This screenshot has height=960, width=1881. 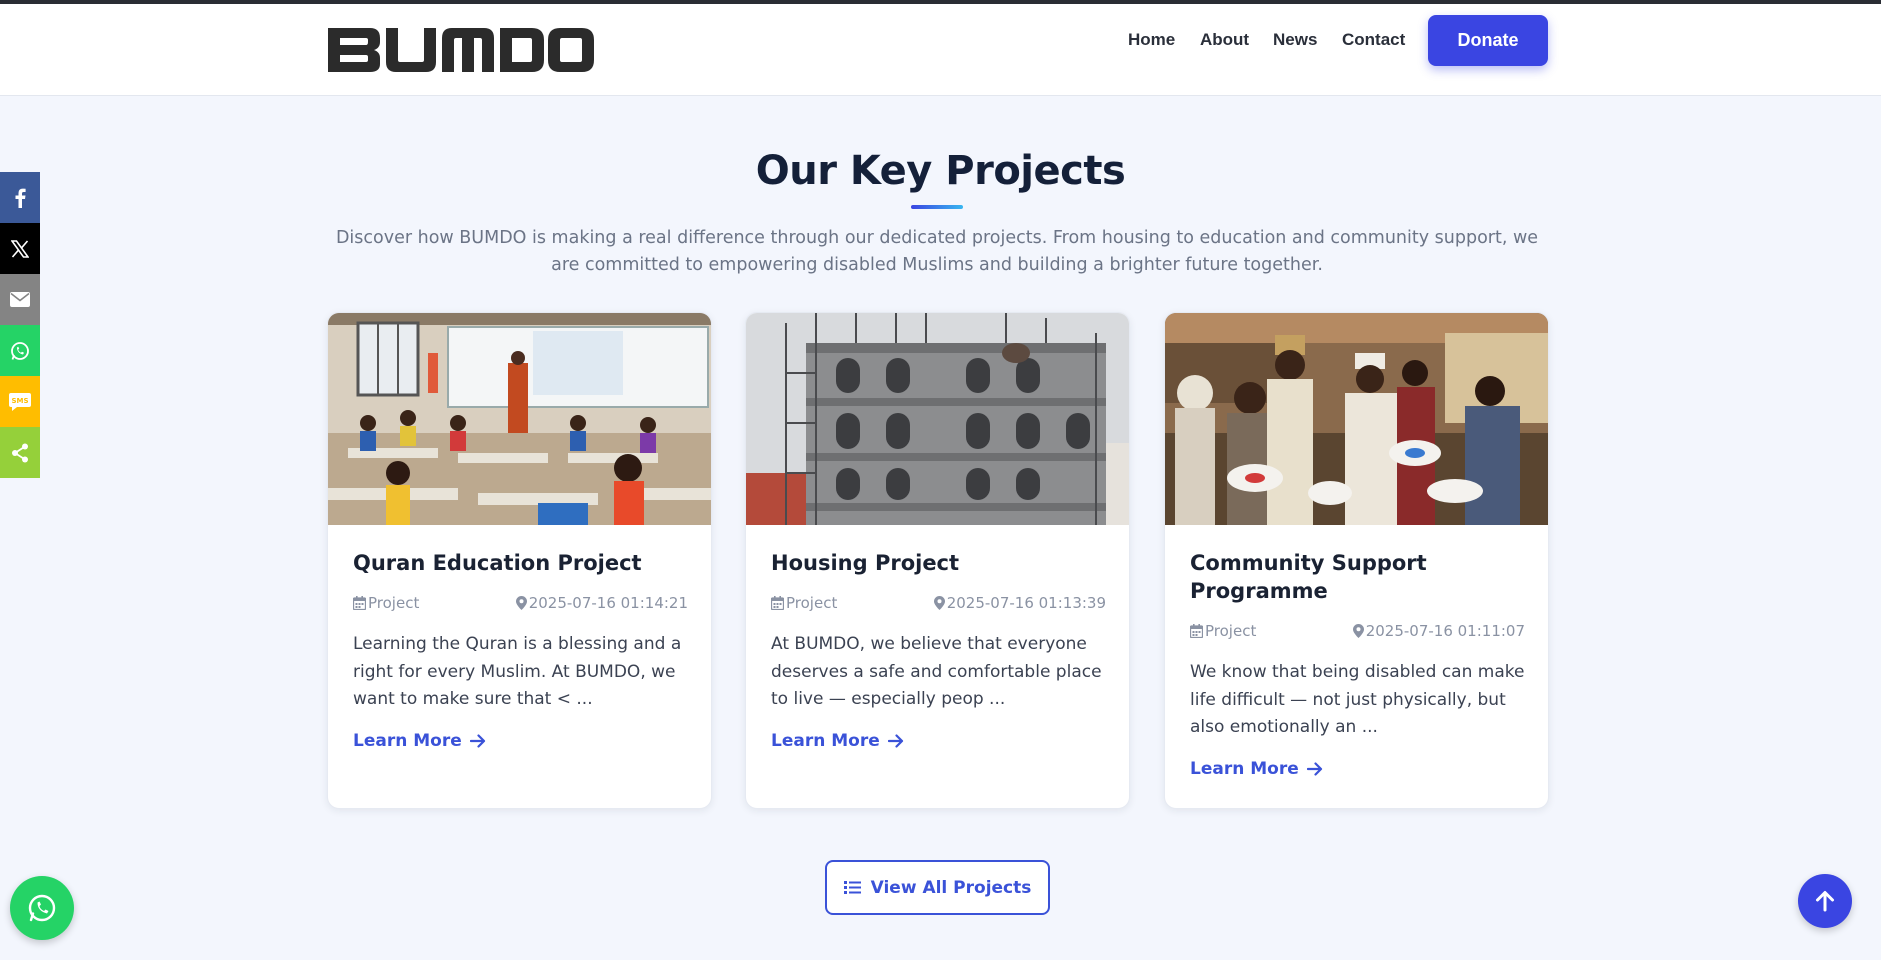 What do you see at coordinates (951, 887) in the screenshot?
I see `view-all-label: View All Projects` at bounding box center [951, 887].